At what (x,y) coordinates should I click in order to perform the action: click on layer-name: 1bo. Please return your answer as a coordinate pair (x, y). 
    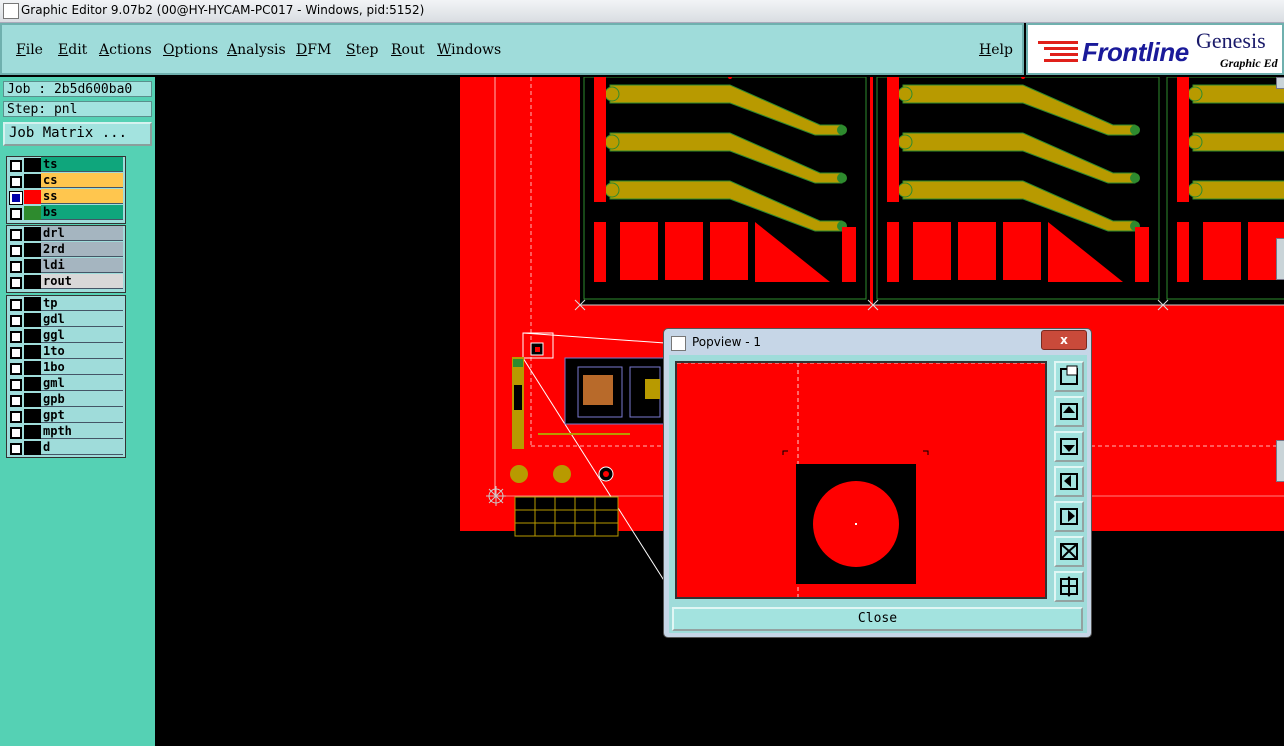
    Looking at the image, I should click on (82, 367).